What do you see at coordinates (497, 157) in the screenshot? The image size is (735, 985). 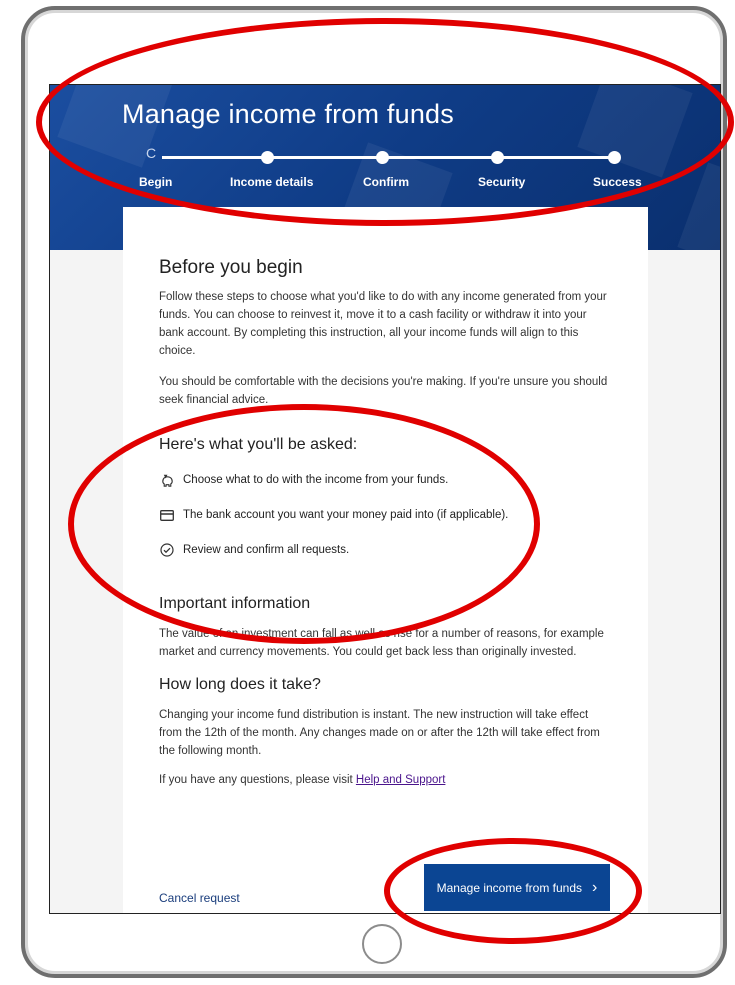 I see `step-dot-security` at bounding box center [497, 157].